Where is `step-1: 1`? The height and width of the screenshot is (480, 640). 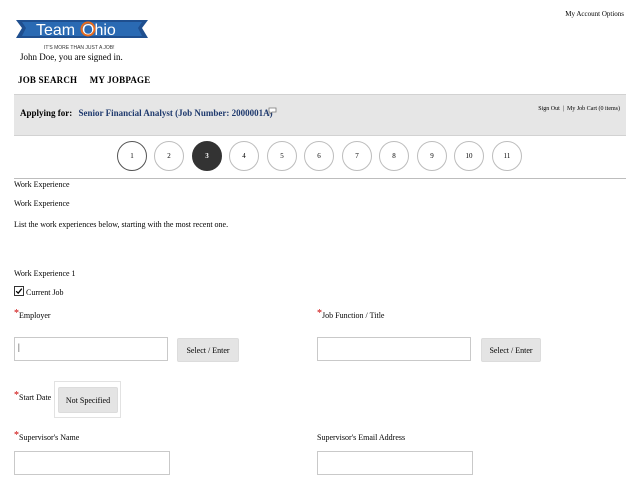
step-1: 1 is located at coordinates (132, 156).